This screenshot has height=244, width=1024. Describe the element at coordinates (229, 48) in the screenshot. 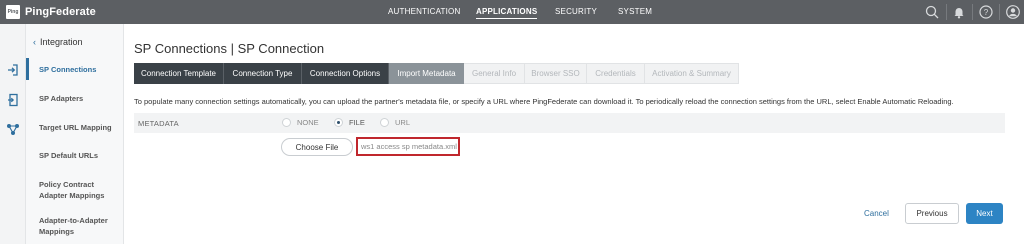

I see `page-title: SP Connections | SP Connection` at that location.